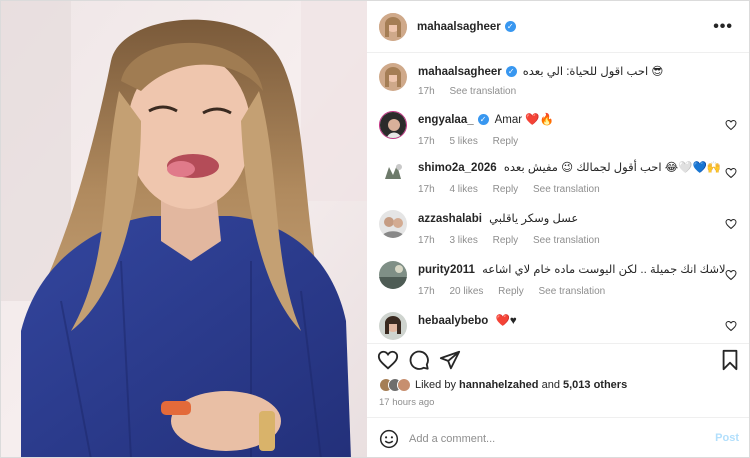 This screenshot has width=750, height=458. What do you see at coordinates (463, 189) in the screenshot?
I see `comment-likes: 4 likes` at bounding box center [463, 189].